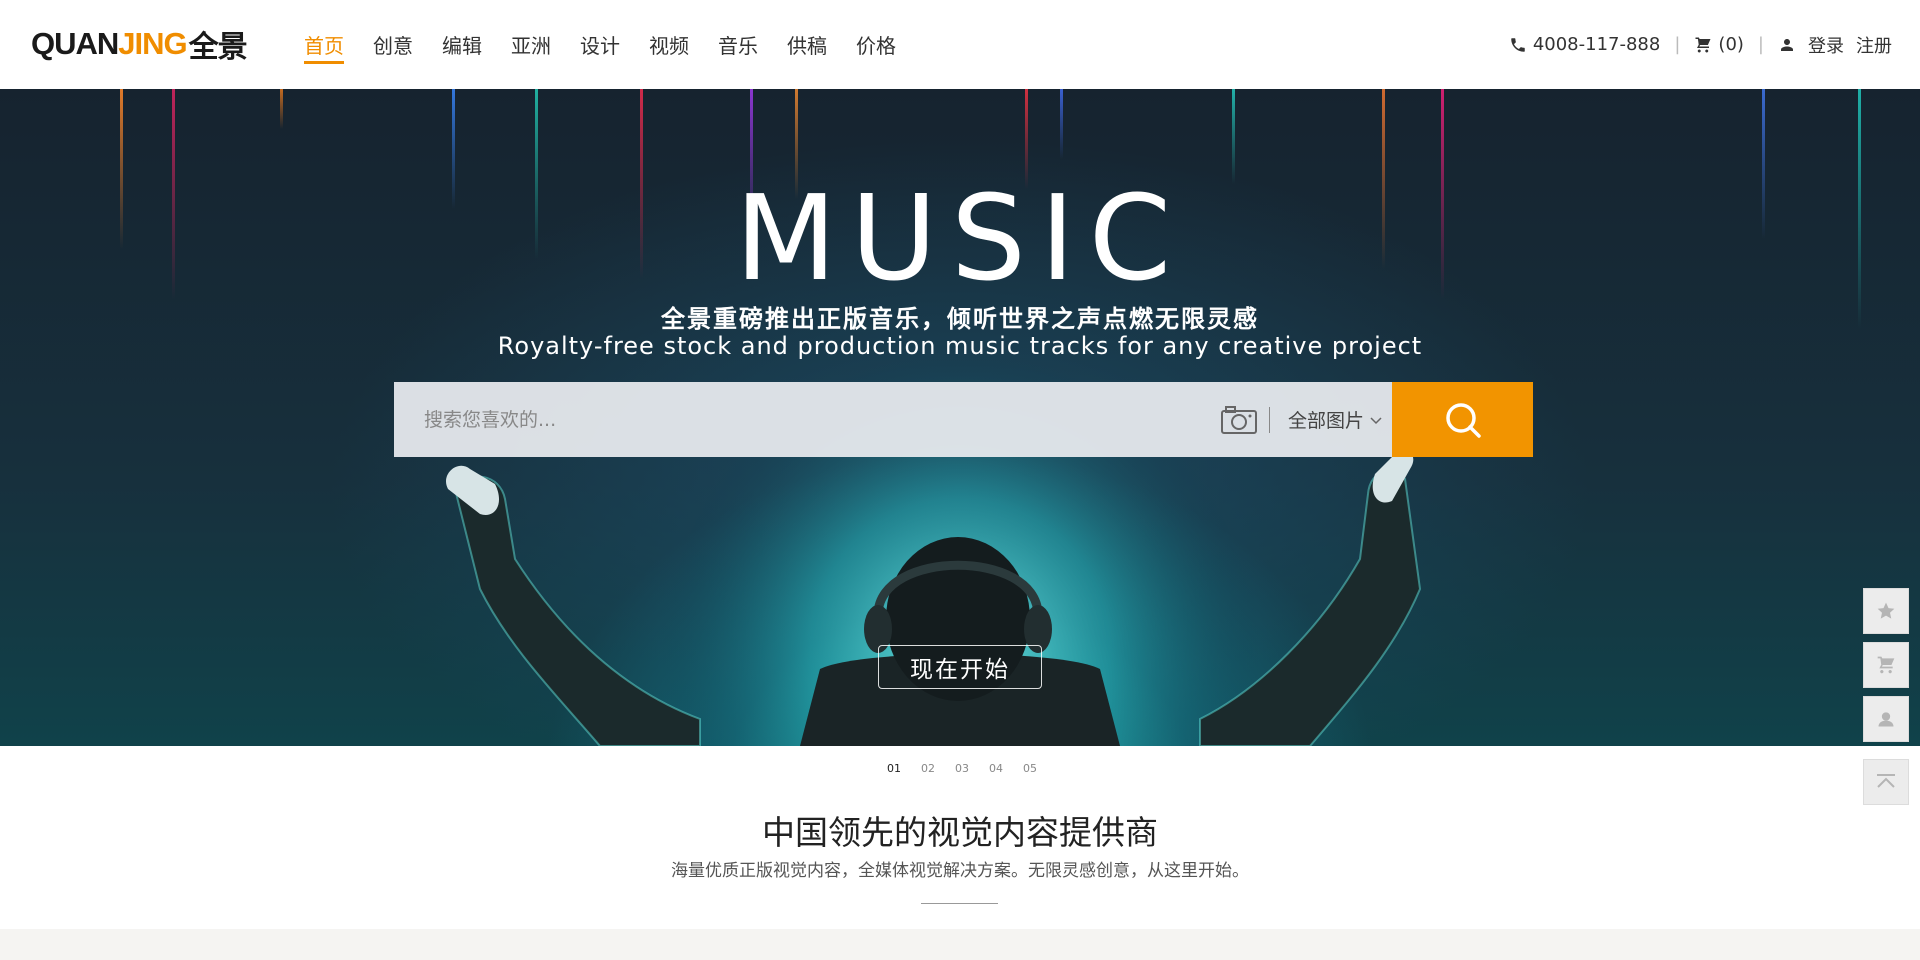 The width and height of the screenshot is (1920, 960). What do you see at coordinates (1731, 44) in the screenshot?
I see `cart-count: (0)` at bounding box center [1731, 44].